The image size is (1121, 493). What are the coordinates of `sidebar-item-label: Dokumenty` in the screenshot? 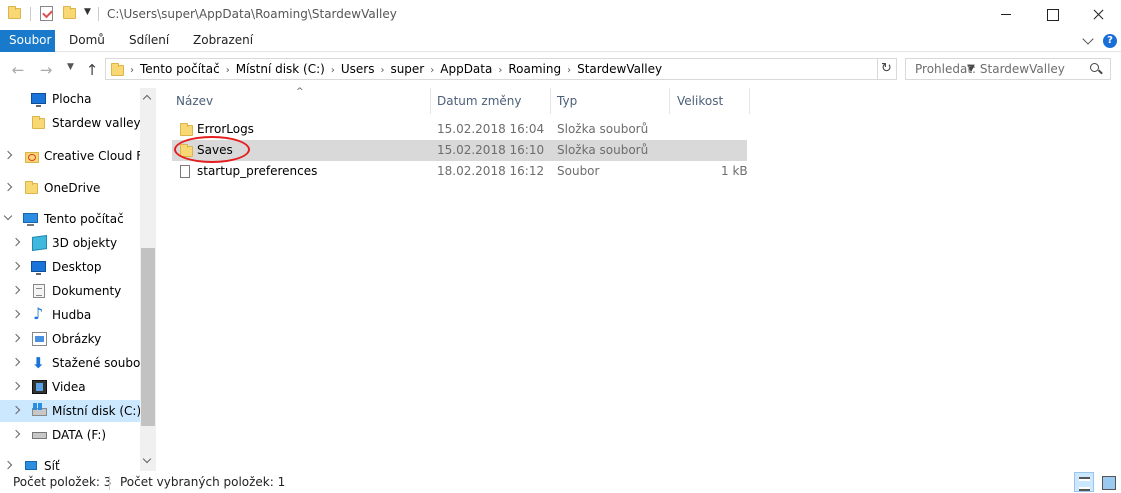 It's located at (87, 291).